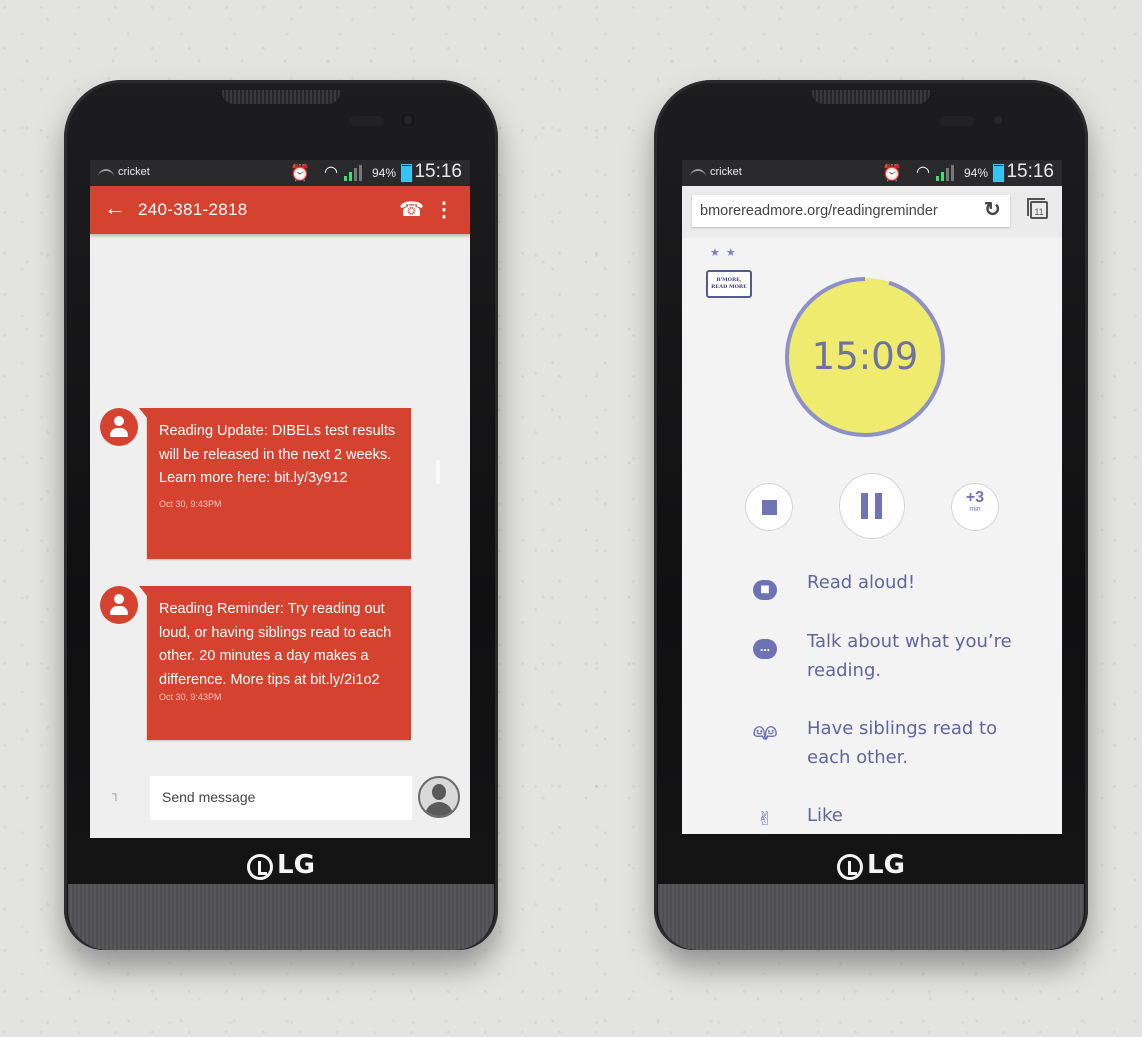  What do you see at coordinates (975, 497) in the screenshot?
I see `add-time-amount: +3` at bounding box center [975, 497].